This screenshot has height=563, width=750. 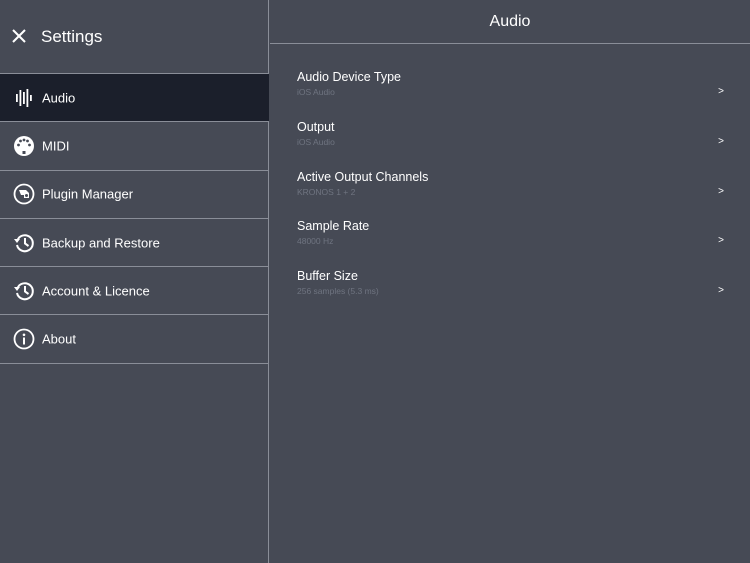 I want to click on sidebar-title: Settings, so click(x=72, y=36).